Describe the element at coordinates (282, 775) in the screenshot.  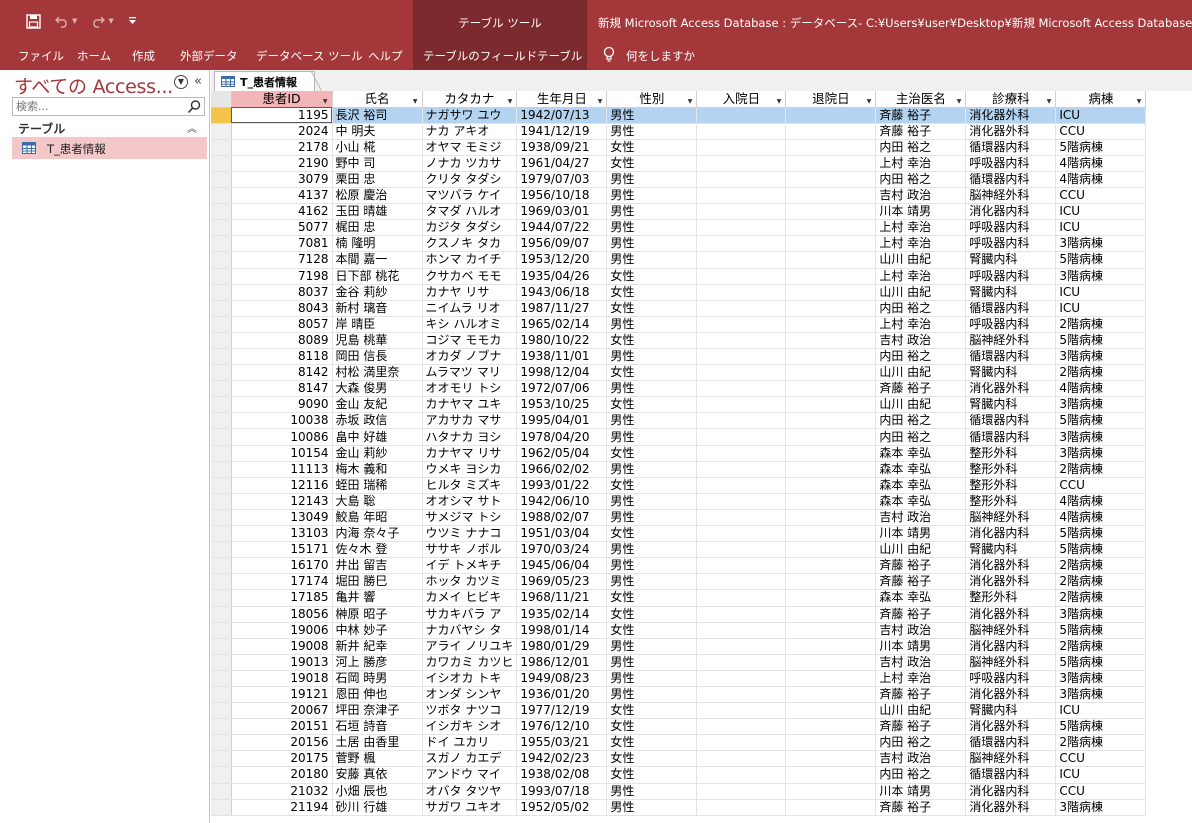
I see `table-cell: 20180` at that location.